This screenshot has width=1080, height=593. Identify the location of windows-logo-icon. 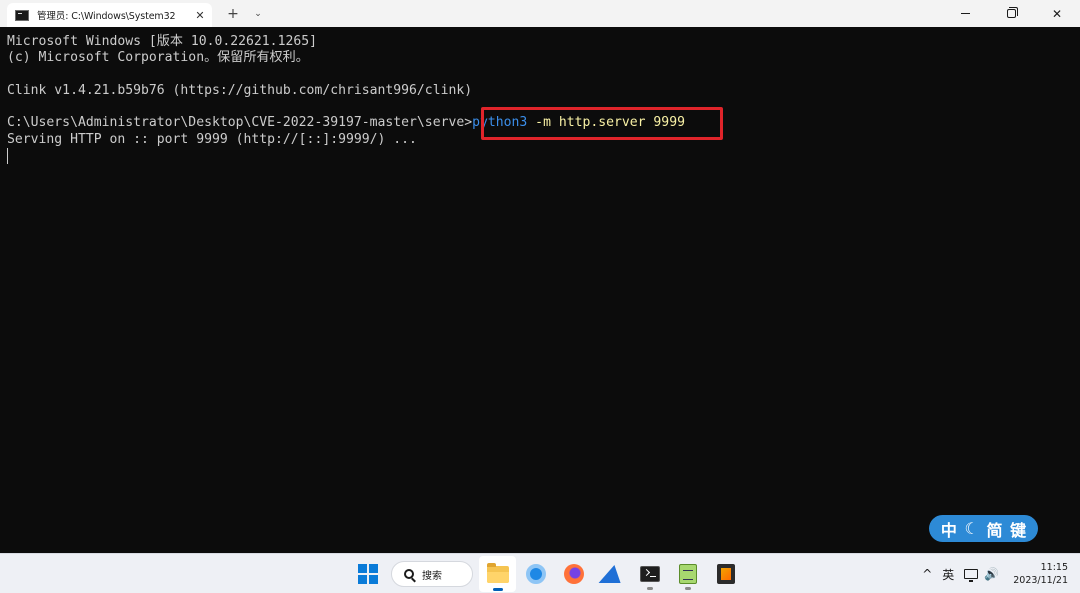
(367, 574).